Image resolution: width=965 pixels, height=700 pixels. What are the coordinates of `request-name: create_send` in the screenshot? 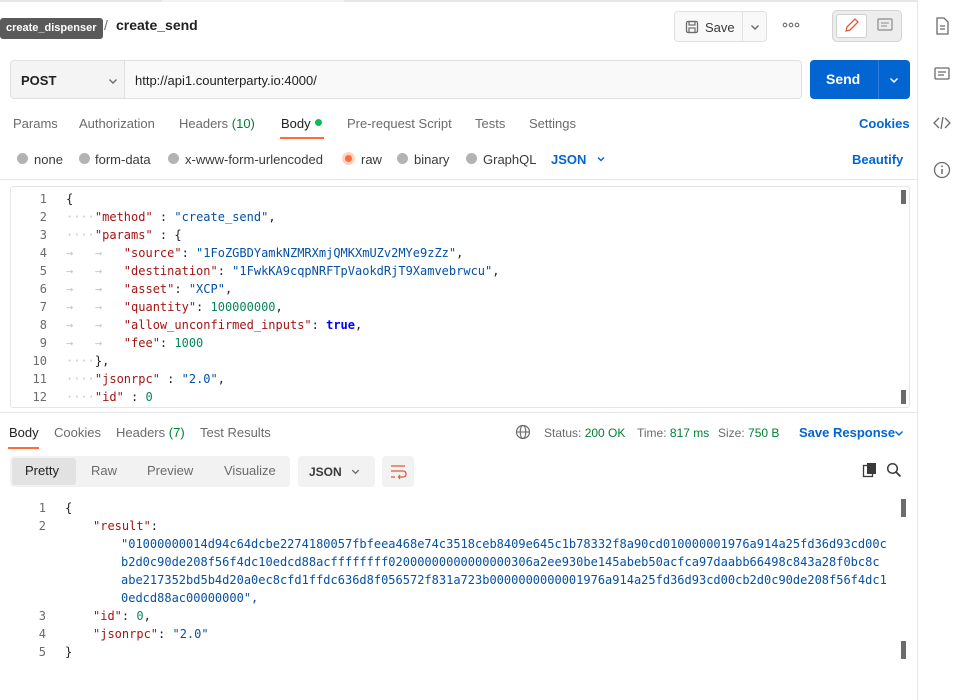 It's located at (157, 25).